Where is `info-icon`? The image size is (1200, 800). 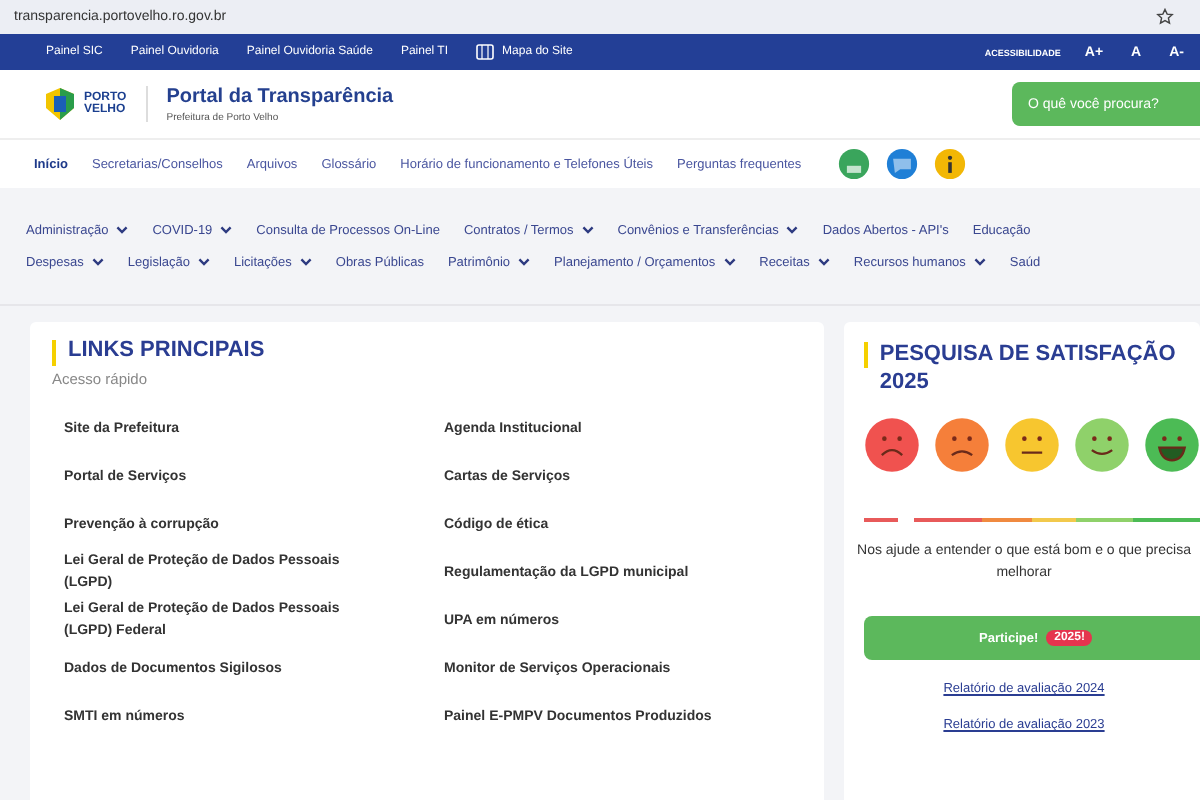 info-icon is located at coordinates (949, 164).